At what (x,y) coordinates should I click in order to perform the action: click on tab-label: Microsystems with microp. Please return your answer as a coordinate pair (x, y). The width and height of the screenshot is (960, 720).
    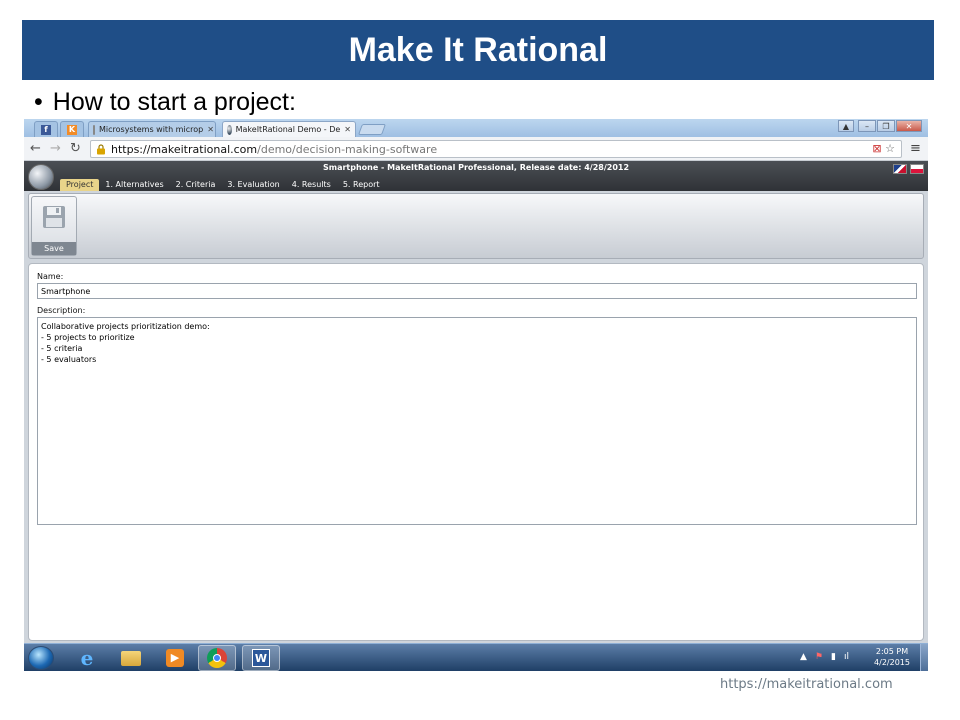
    Looking at the image, I should click on (151, 129).